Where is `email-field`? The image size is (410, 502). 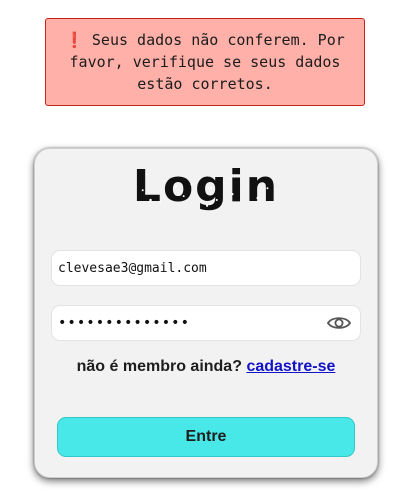
email-field is located at coordinates (206, 268).